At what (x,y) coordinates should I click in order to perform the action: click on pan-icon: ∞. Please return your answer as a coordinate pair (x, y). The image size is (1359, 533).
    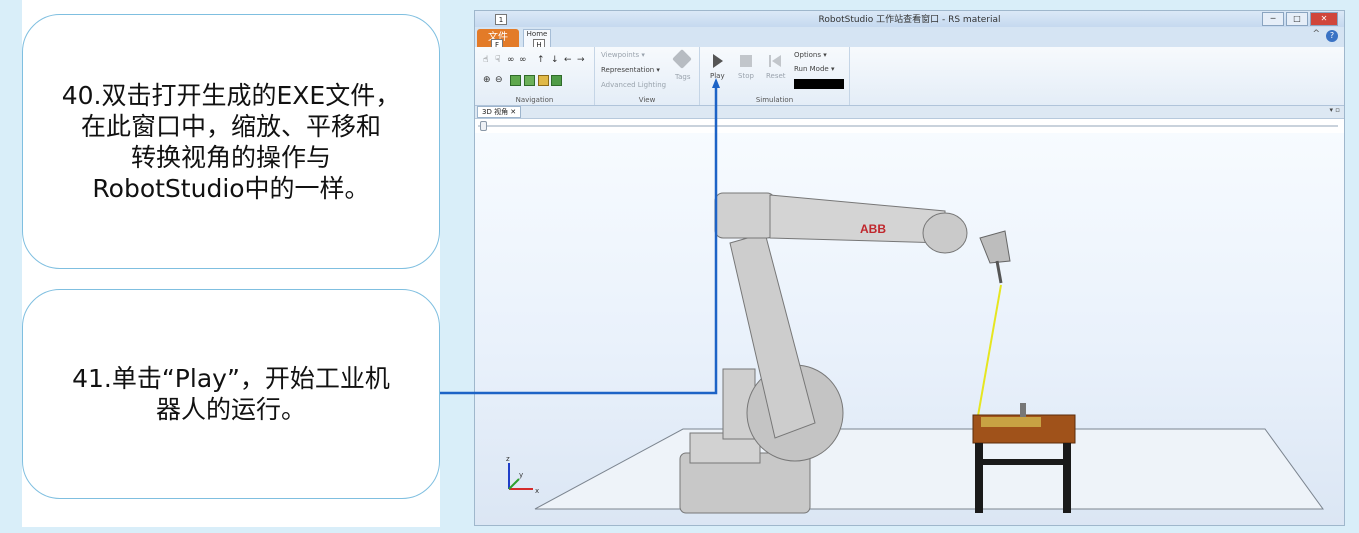
    Looking at the image, I should click on (523, 60).